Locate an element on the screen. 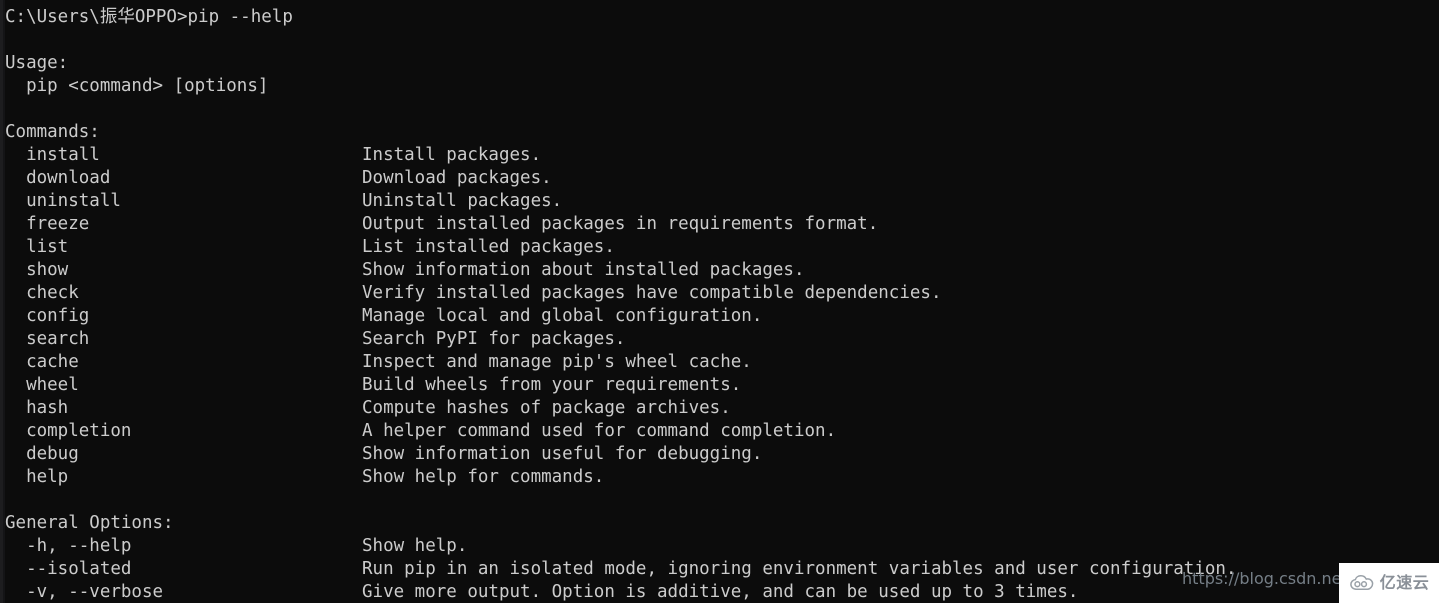 The height and width of the screenshot is (603, 1439). command-name: check is located at coordinates (42, 293).